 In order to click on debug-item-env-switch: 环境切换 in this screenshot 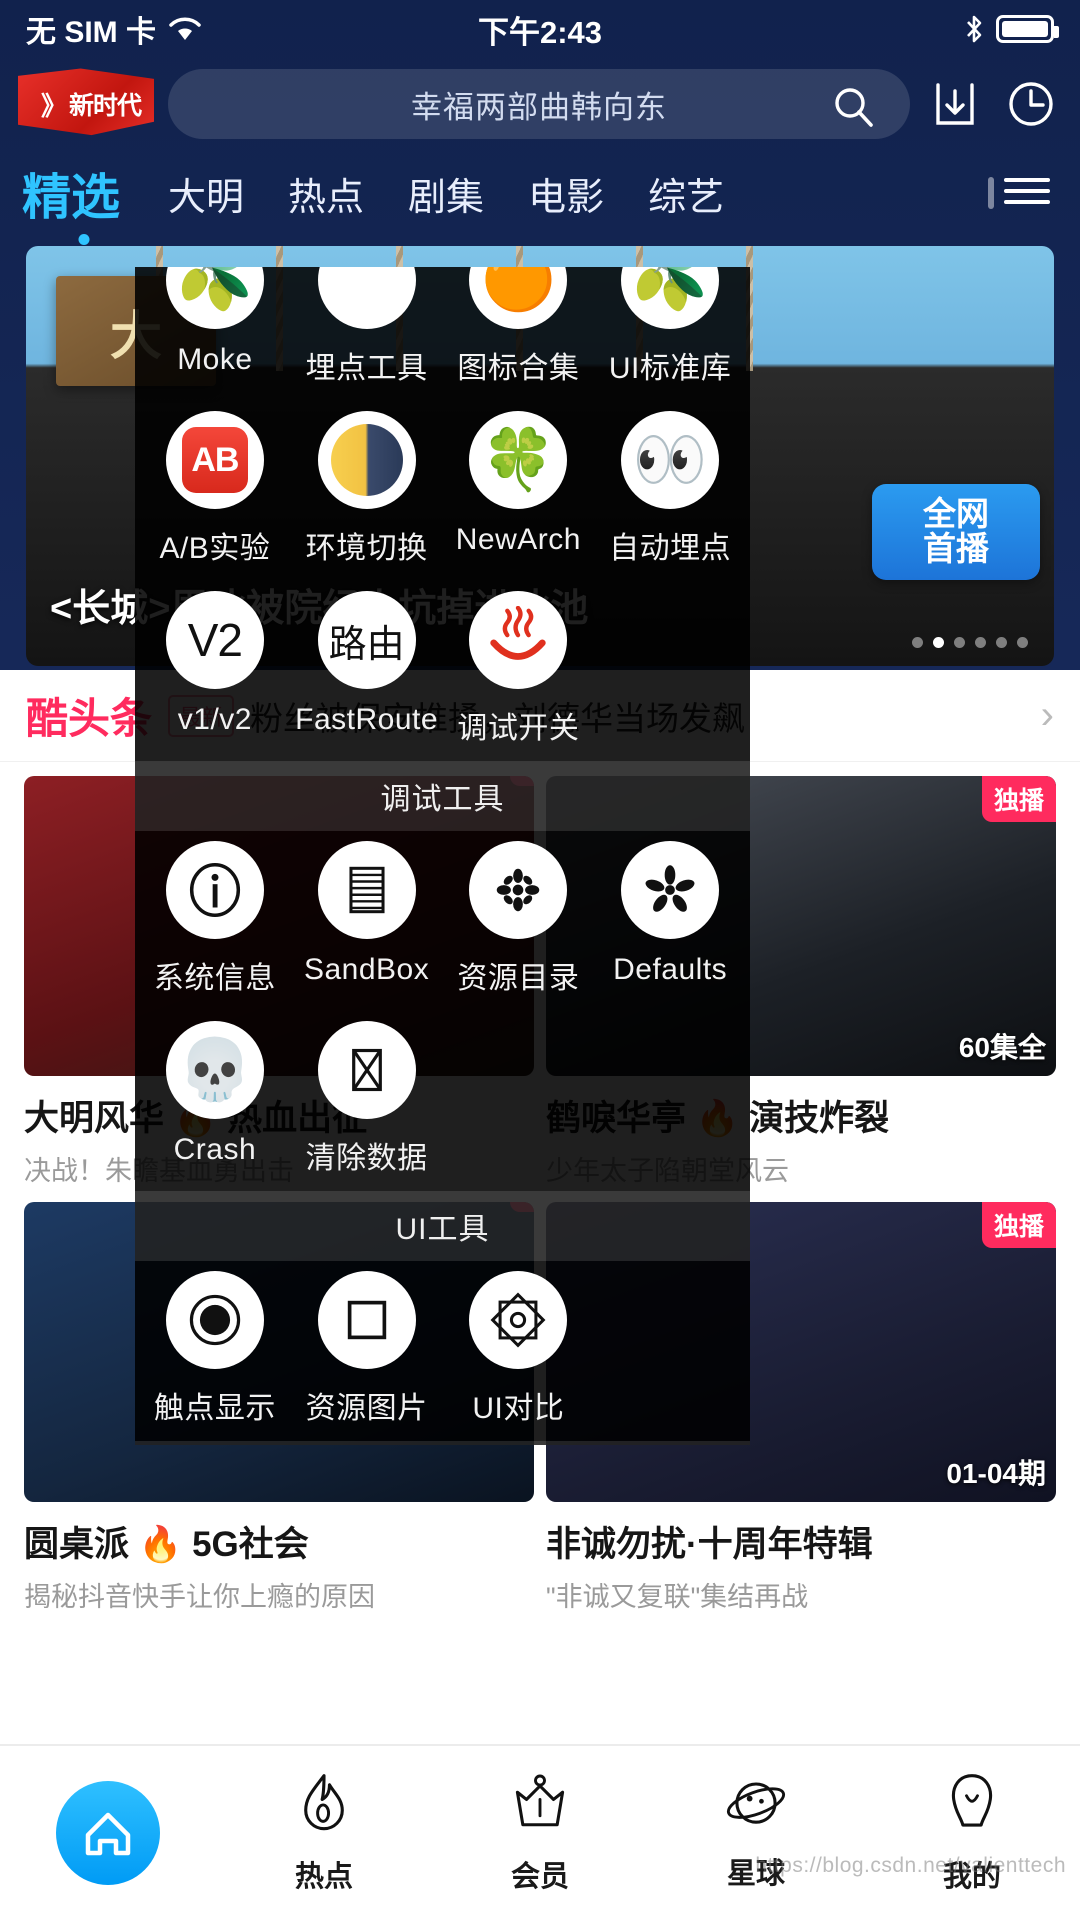, I will do `click(367, 491)`.